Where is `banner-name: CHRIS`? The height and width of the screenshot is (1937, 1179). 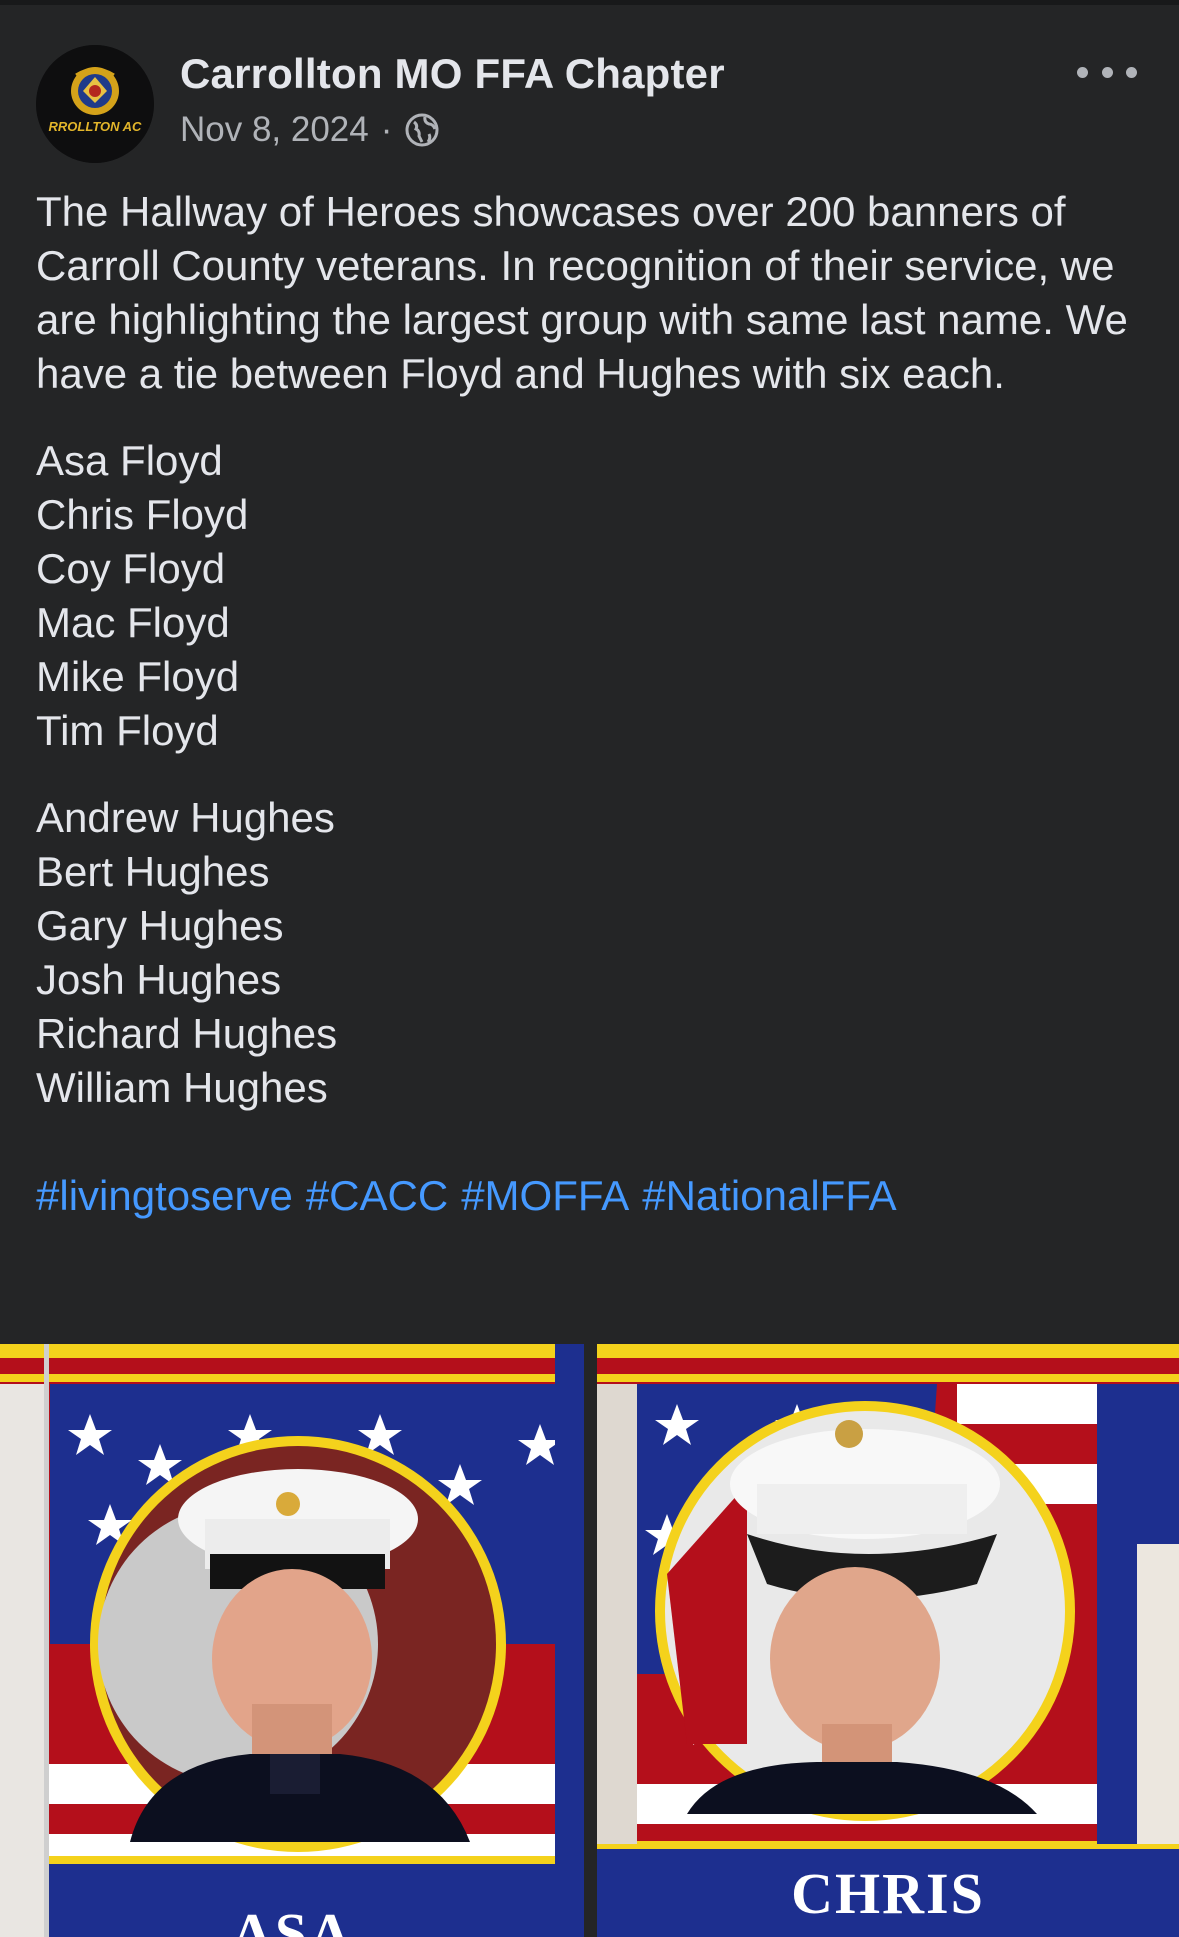
banner-name: CHRIS is located at coordinates (888, 1893).